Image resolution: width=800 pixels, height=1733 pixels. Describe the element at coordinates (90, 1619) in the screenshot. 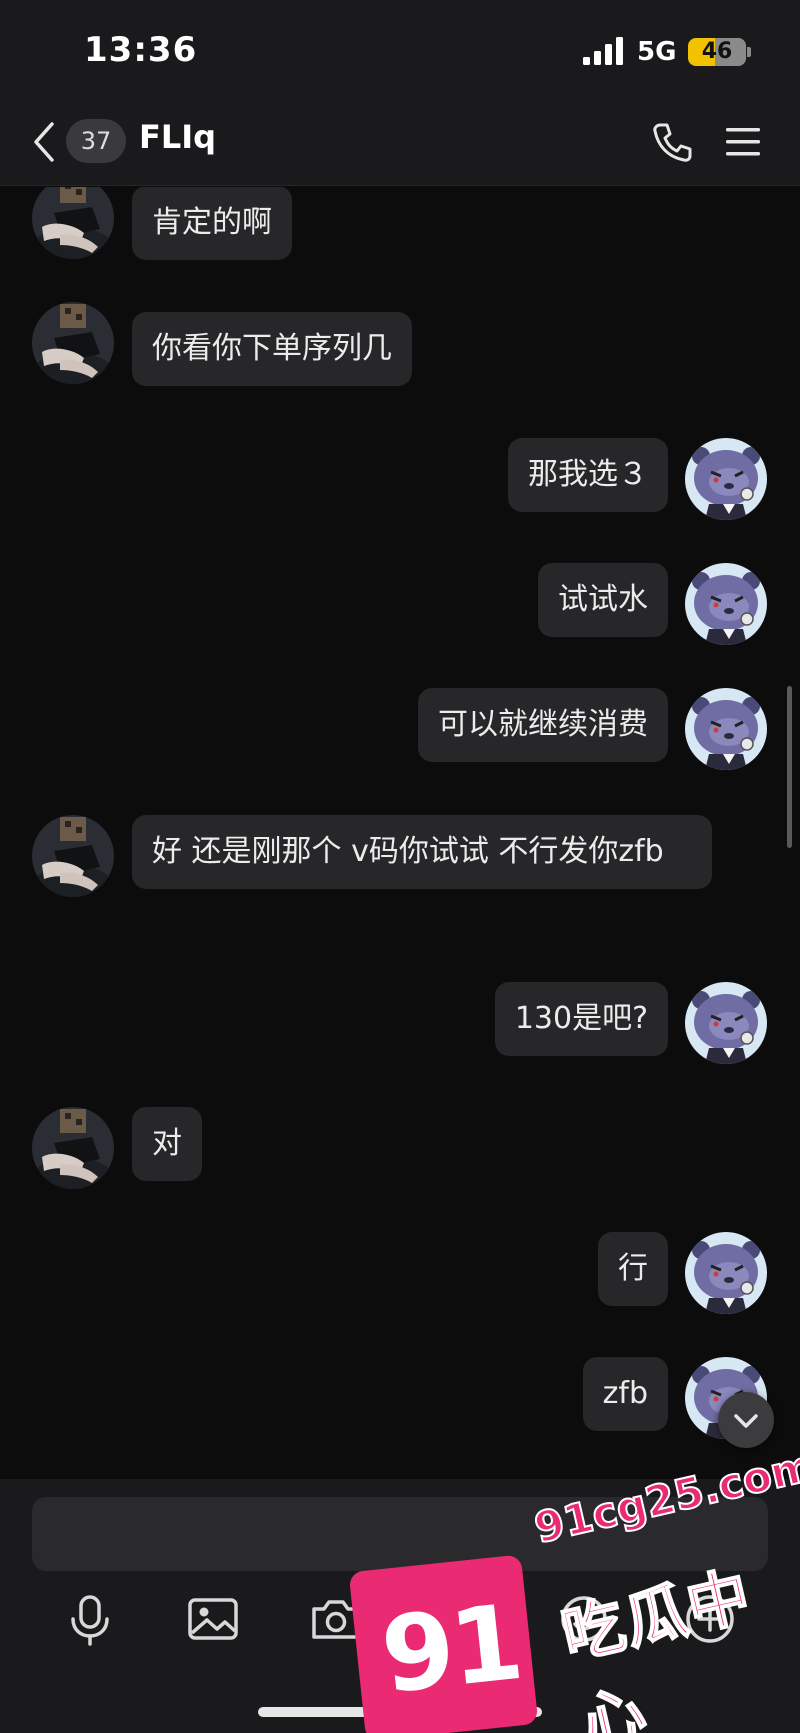

I see `microphone-icon` at that location.